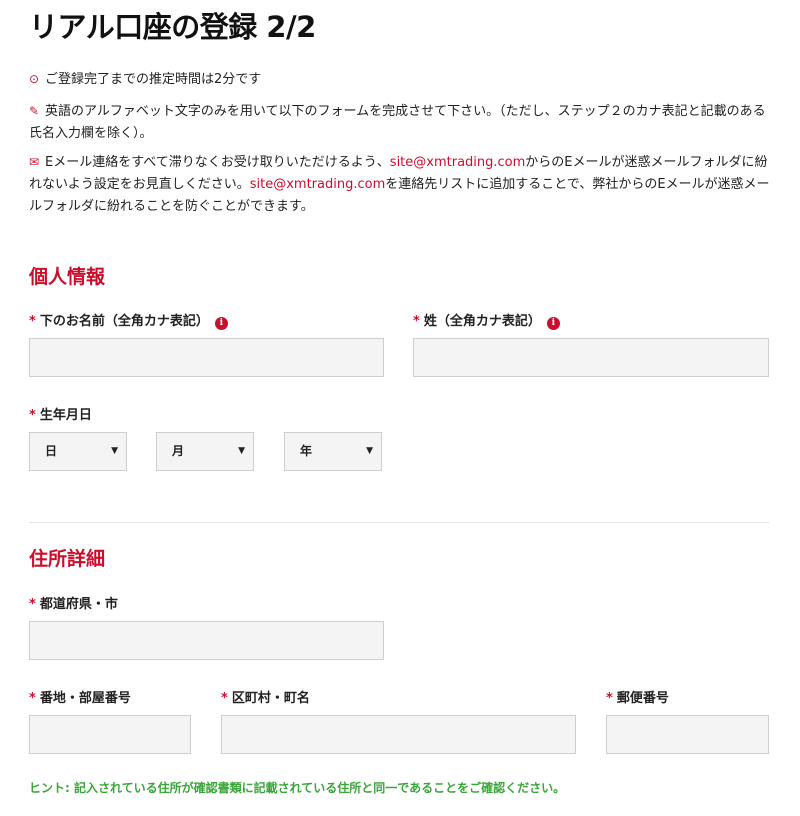 The height and width of the screenshot is (816, 800). What do you see at coordinates (217, 162) in the screenshot?
I see `email-notice-text-1: Eメール連絡をすべて滞りなくお受け取りいただけるよう、` at bounding box center [217, 162].